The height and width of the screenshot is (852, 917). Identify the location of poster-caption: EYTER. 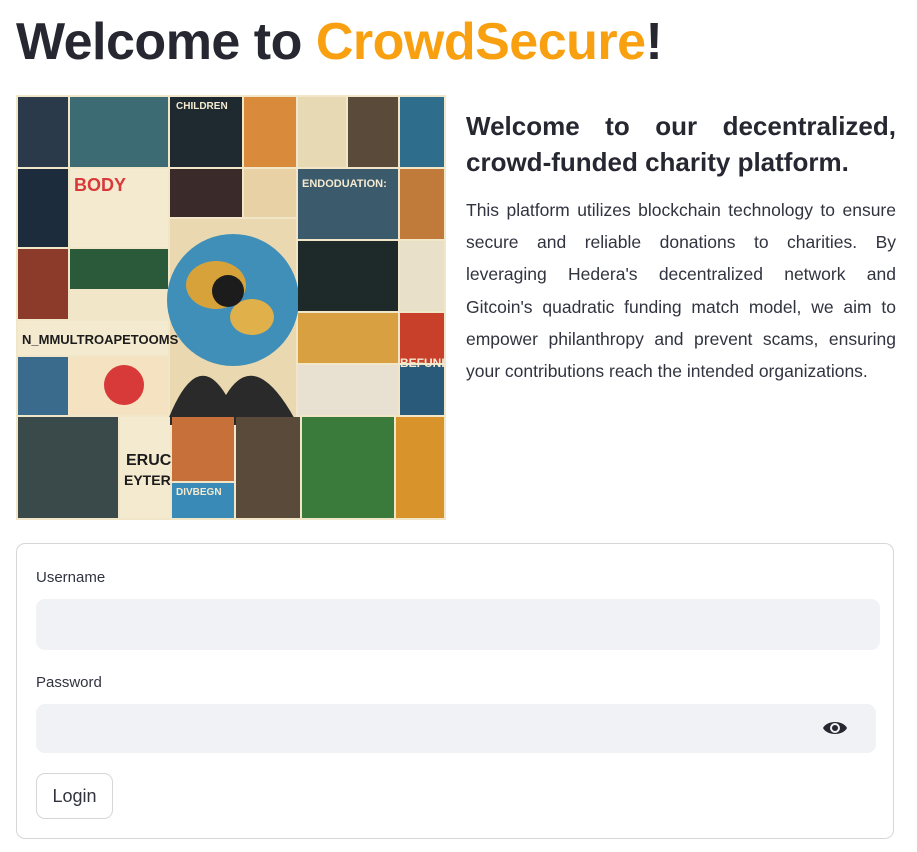
(147, 480).